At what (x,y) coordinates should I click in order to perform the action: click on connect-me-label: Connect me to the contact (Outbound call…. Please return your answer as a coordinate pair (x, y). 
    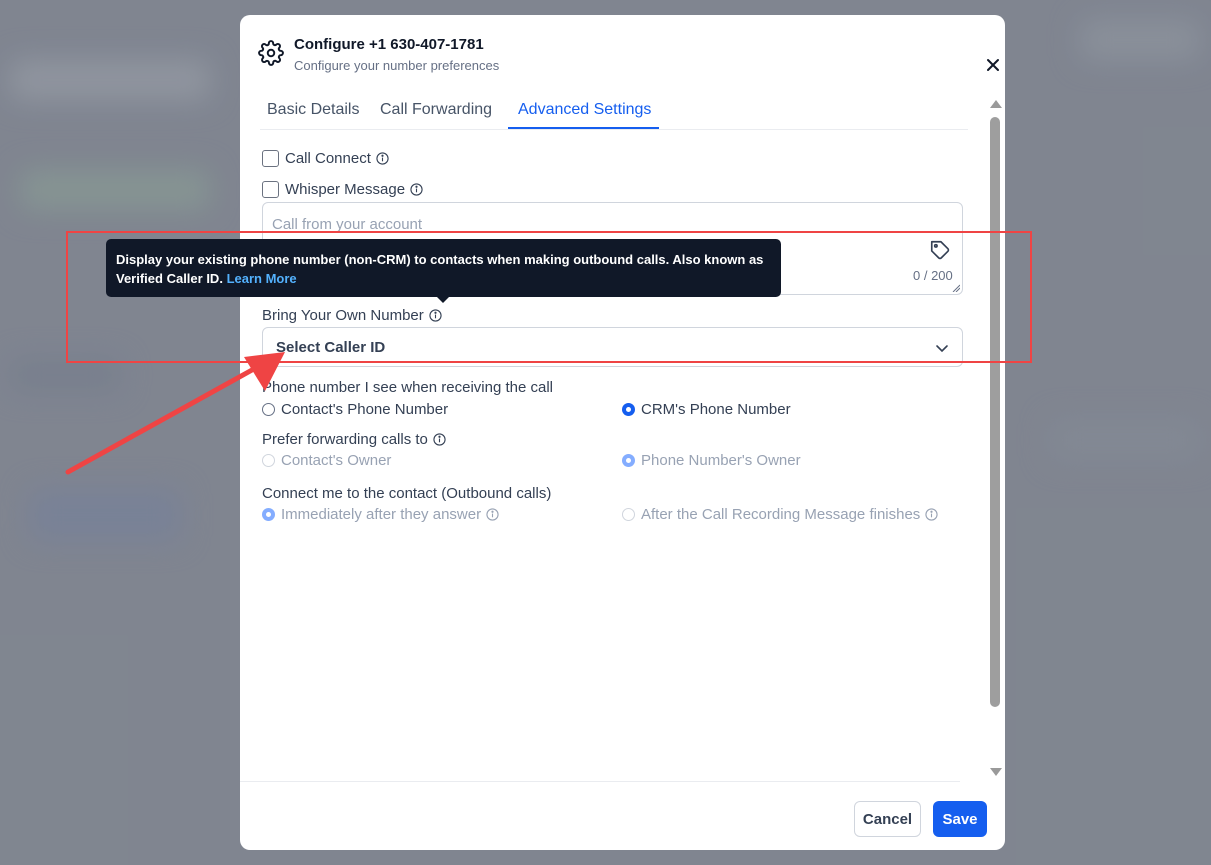
    Looking at the image, I should click on (407, 493).